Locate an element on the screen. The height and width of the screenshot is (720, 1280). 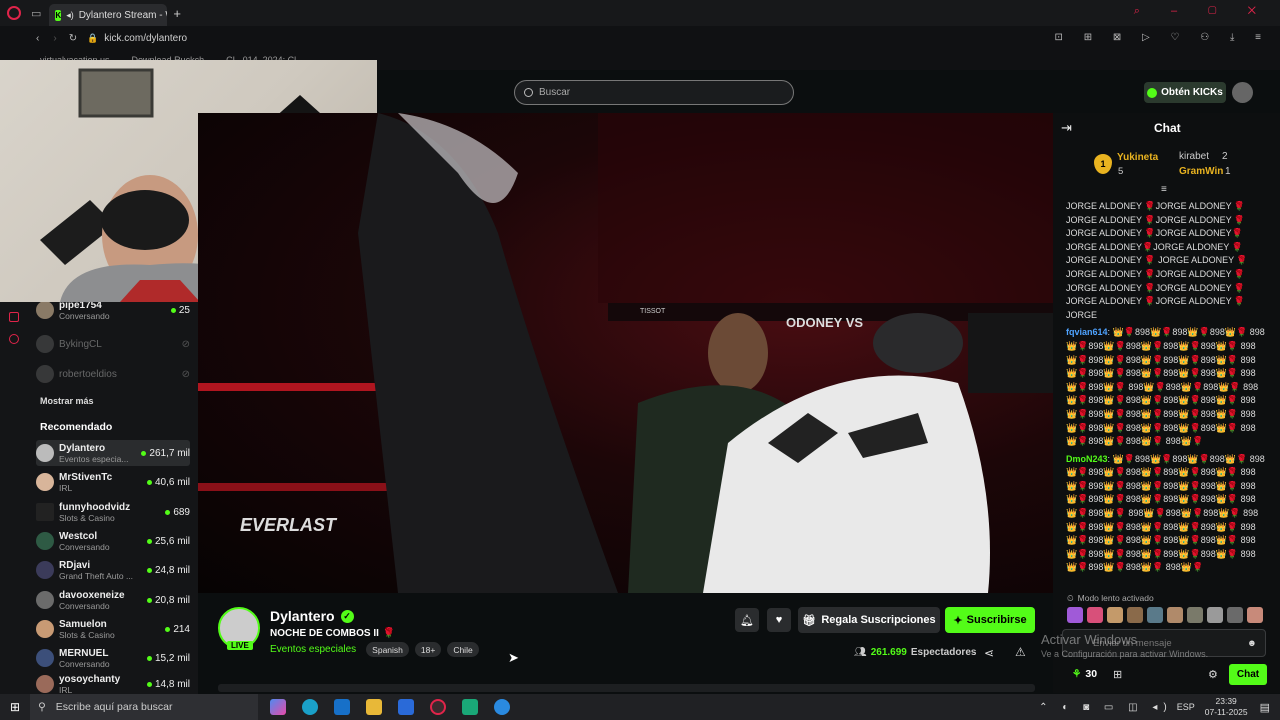
browser-toolbar-icons: ⊡ ⊞ ⊠ ▷ ♡ ⚇ ⤓ ≡ is located at coordinates (1162, 37).